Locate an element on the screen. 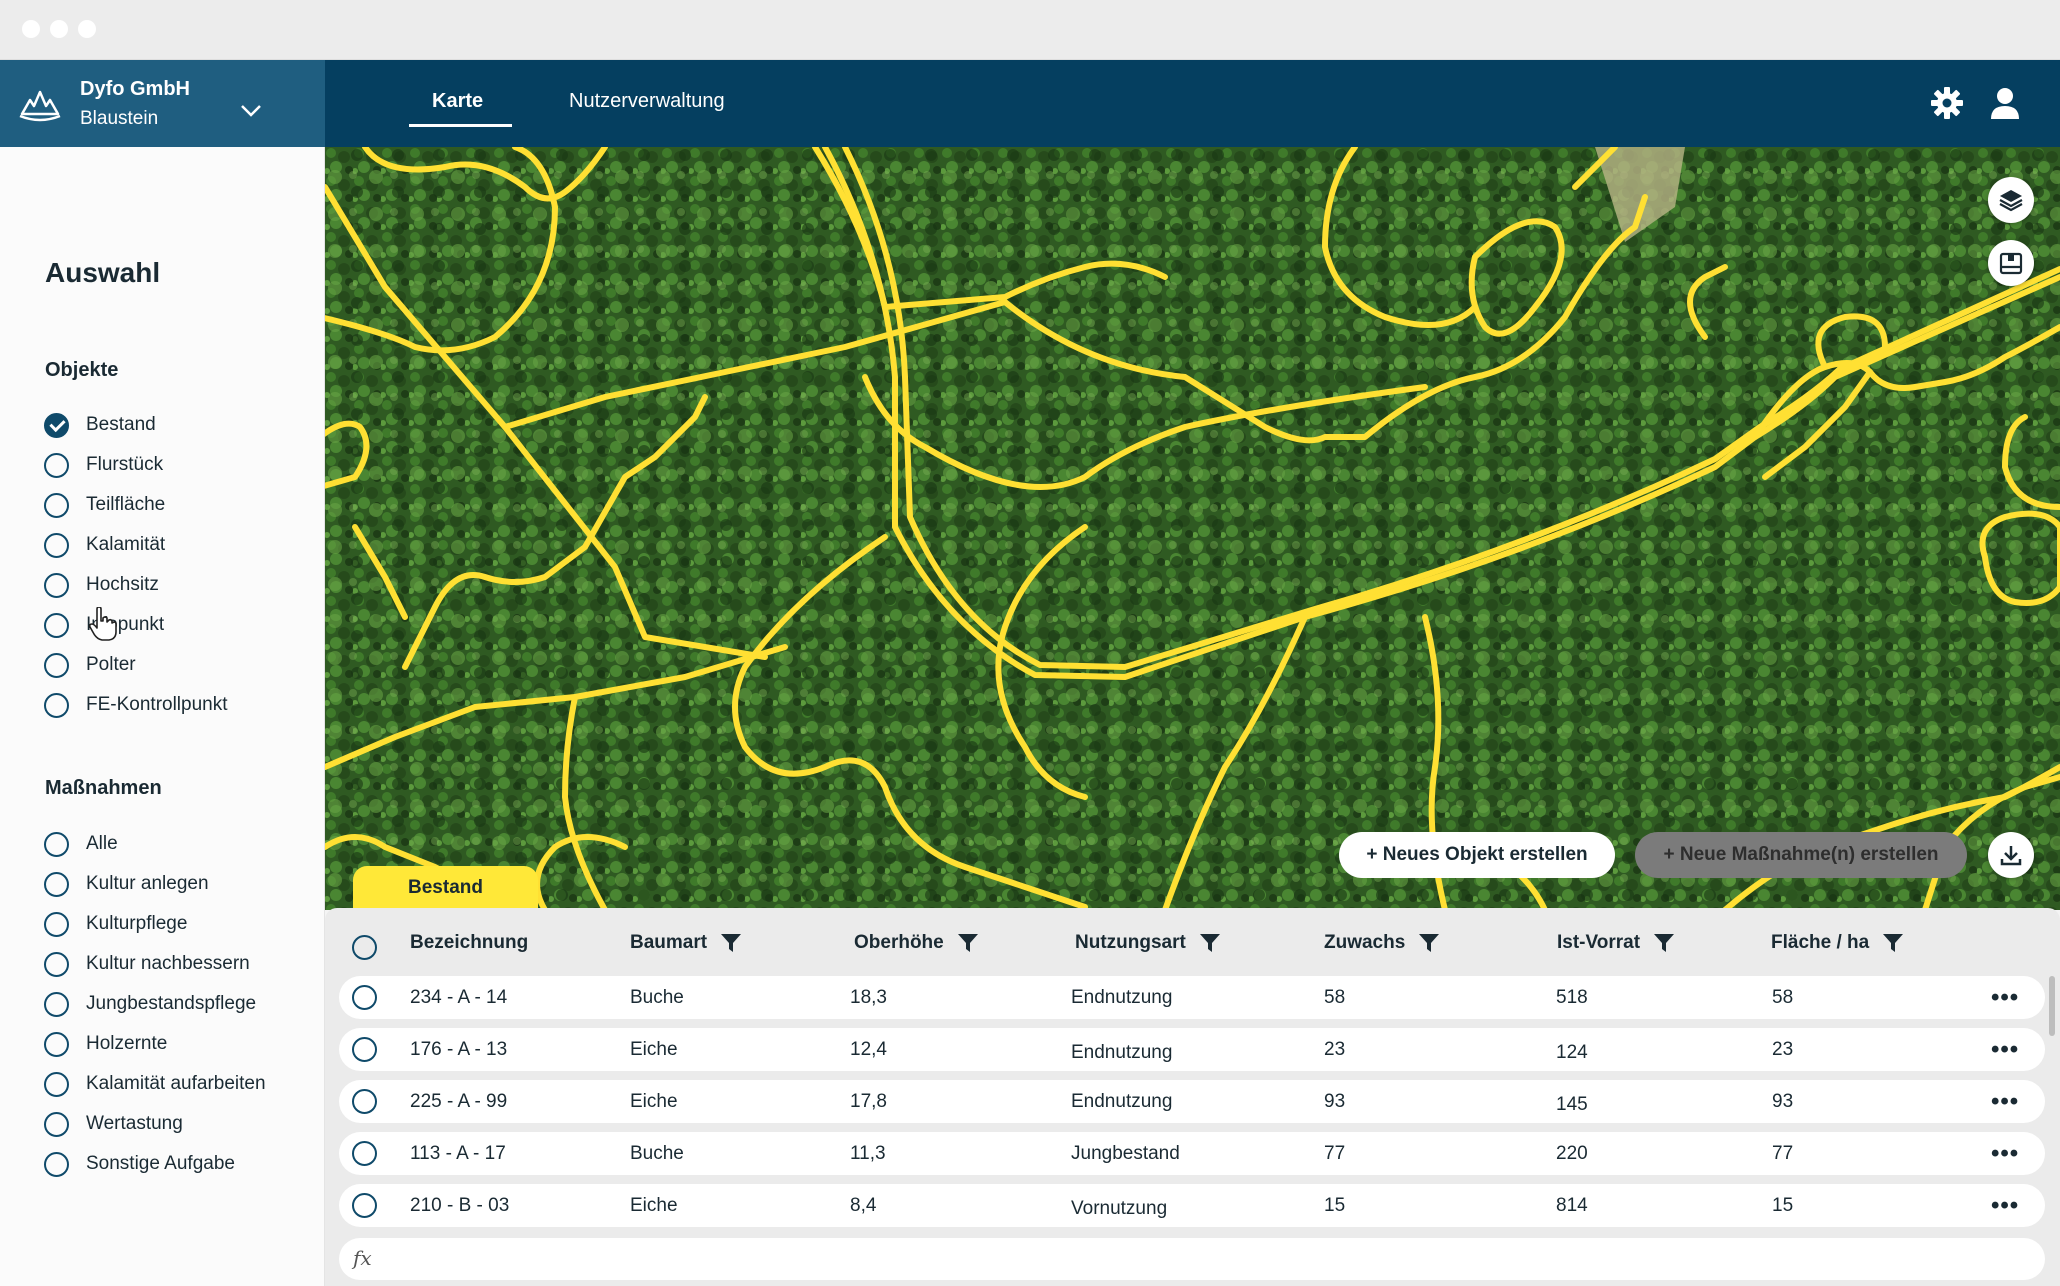 The width and height of the screenshot is (2060, 1286). tab-bestand: Bestand is located at coordinates (445, 888).